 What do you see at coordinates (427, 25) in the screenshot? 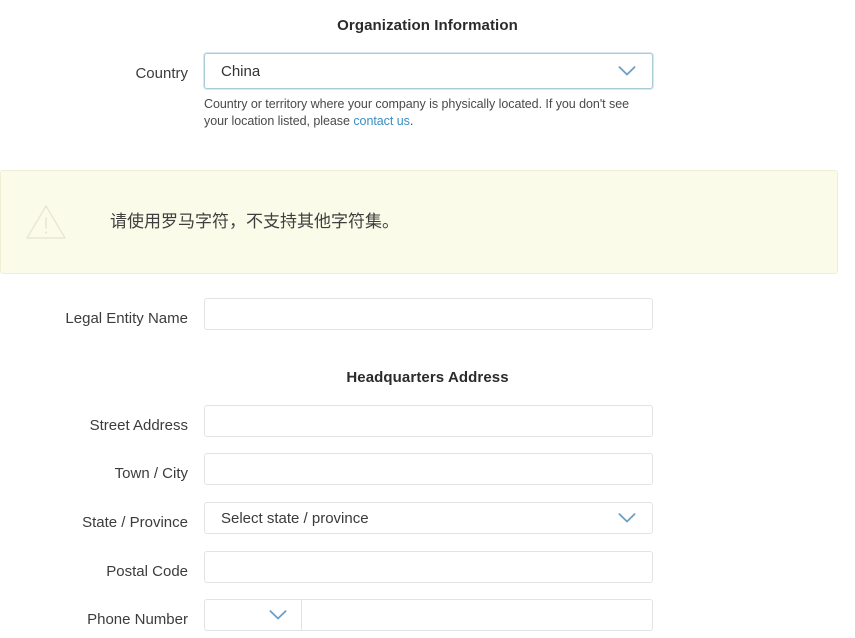
I see `page-title: Organization Information` at bounding box center [427, 25].